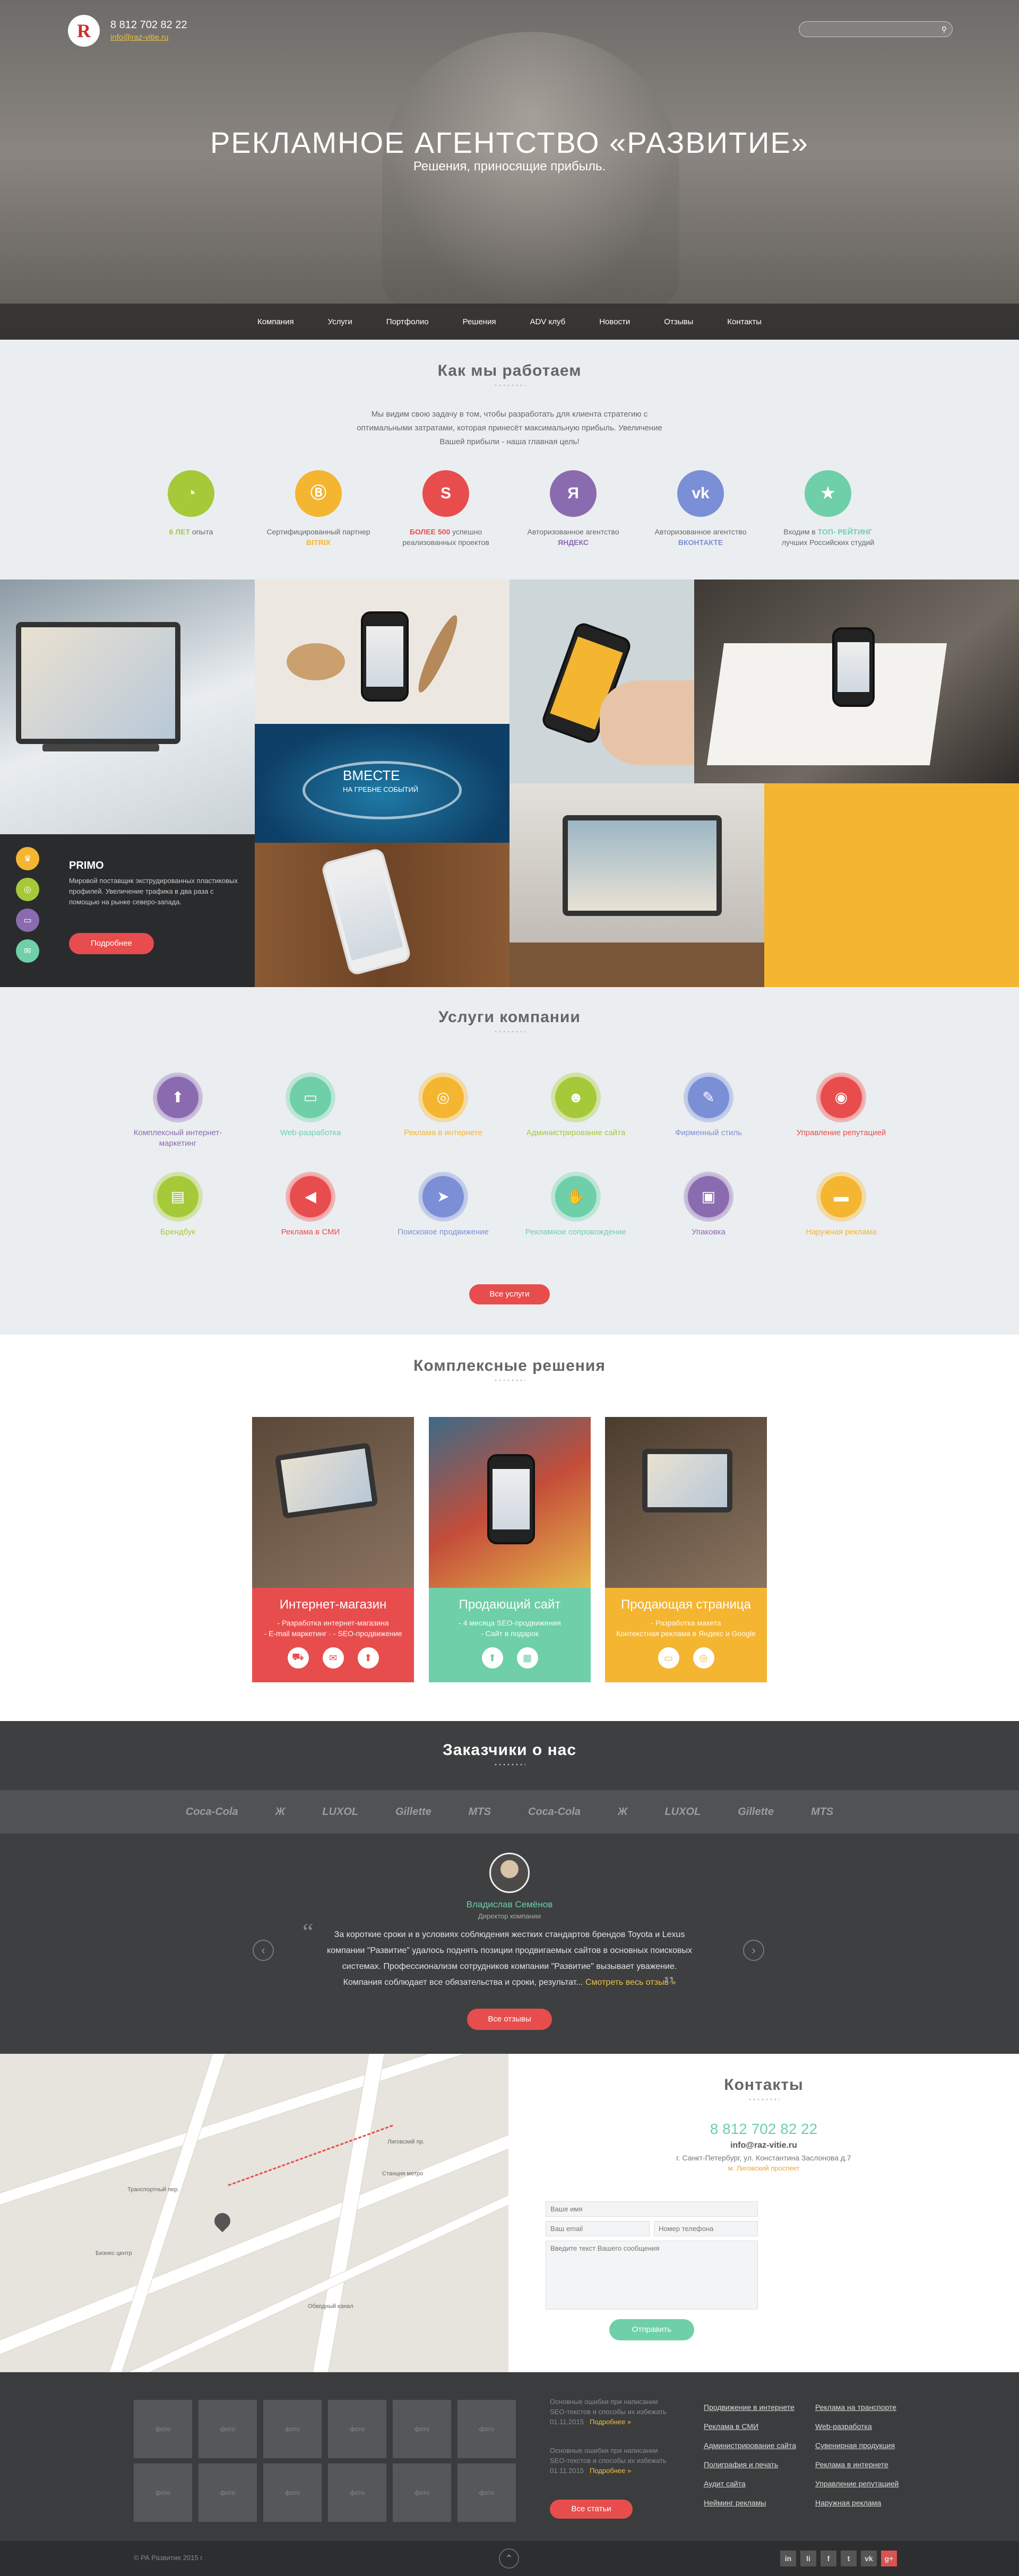 The height and width of the screenshot is (2576, 1019). Describe the element at coordinates (223, 2221) in the screenshot. I see `map-pin-icon` at that location.